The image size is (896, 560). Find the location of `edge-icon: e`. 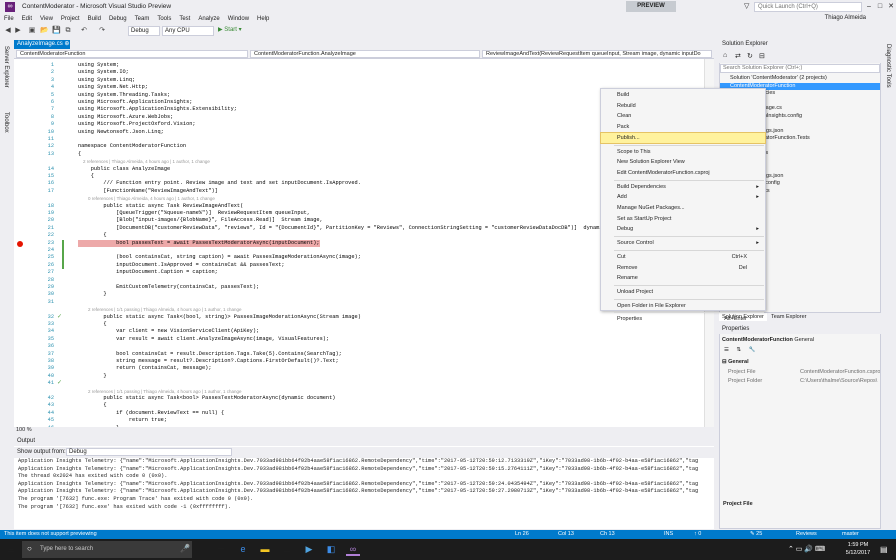

edge-icon: e is located at coordinates (243, 549).